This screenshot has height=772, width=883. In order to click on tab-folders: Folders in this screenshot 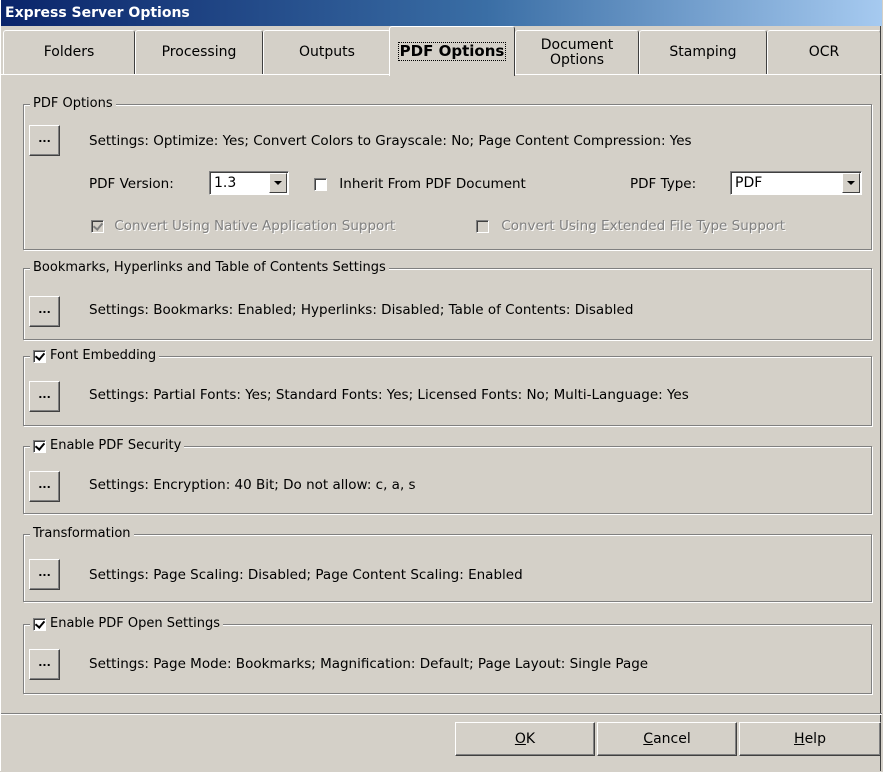, I will do `click(69, 52)`.